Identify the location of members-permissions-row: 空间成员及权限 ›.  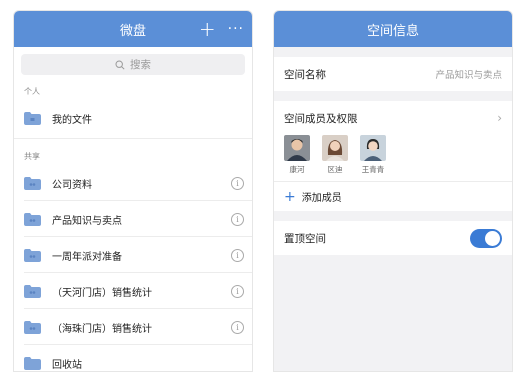
(393, 118).